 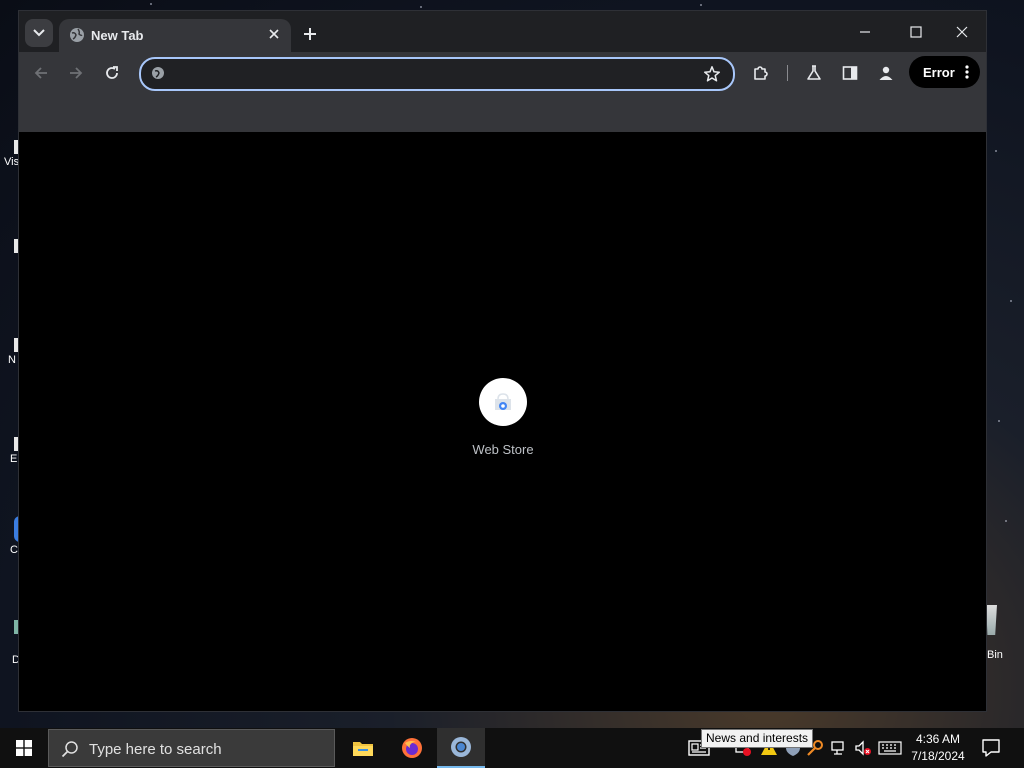 I want to click on taskbar-firefox, so click(x=412, y=748).